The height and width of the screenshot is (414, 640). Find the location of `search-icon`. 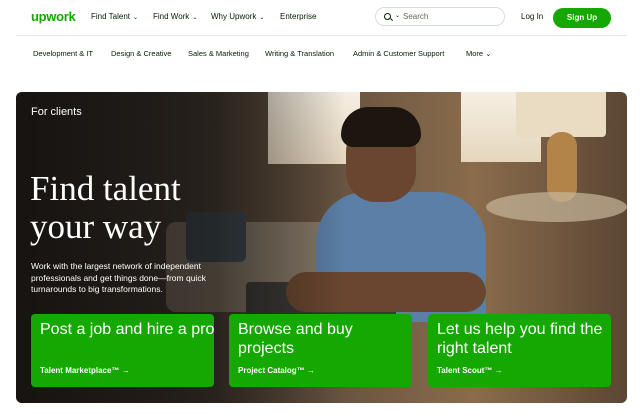

search-icon is located at coordinates (387, 16).